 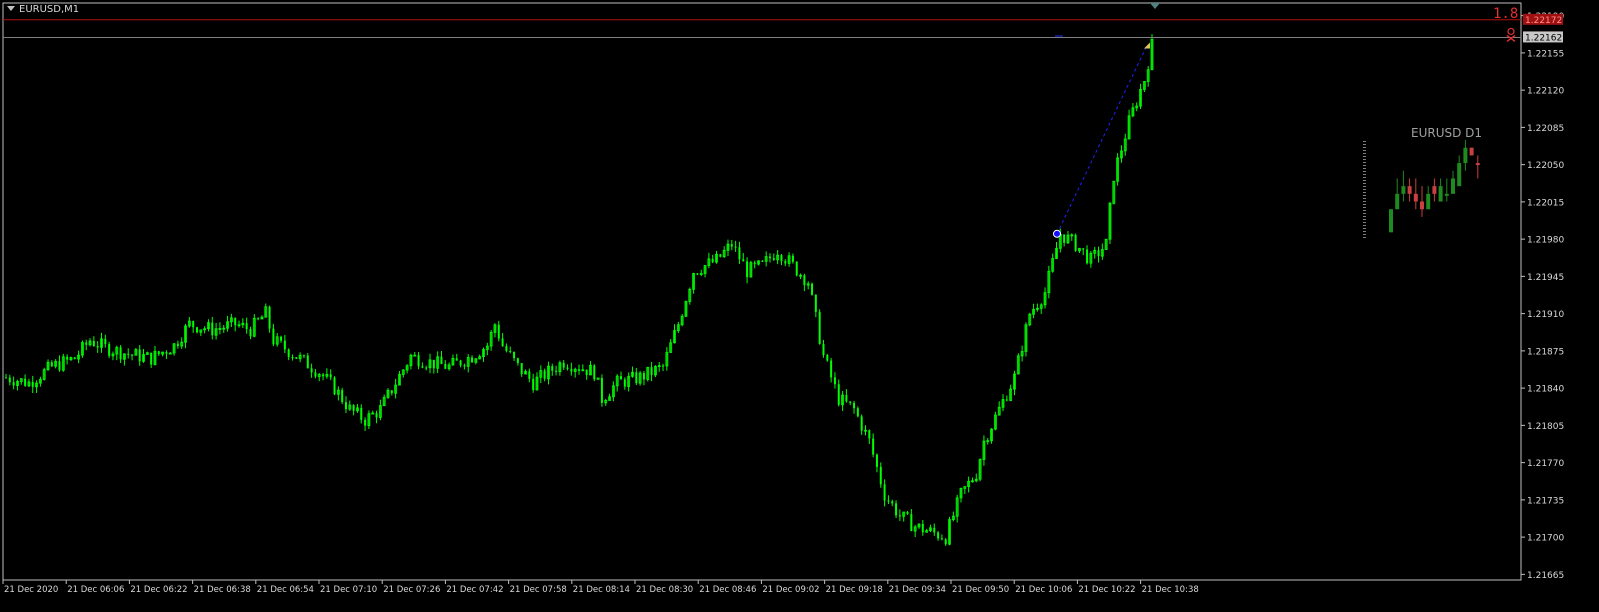 What do you see at coordinates (285, 590) in the screenshot?
I see `x-tick-label: 21 Dec 06:54` at bounding box center [285, 590].